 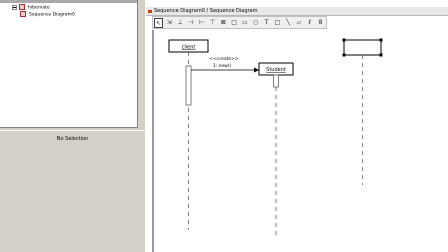 What do you see at coordinates (180, 23) in the screenshot?
I see `object-icon: ⊥` at bounding box center [180, 23].